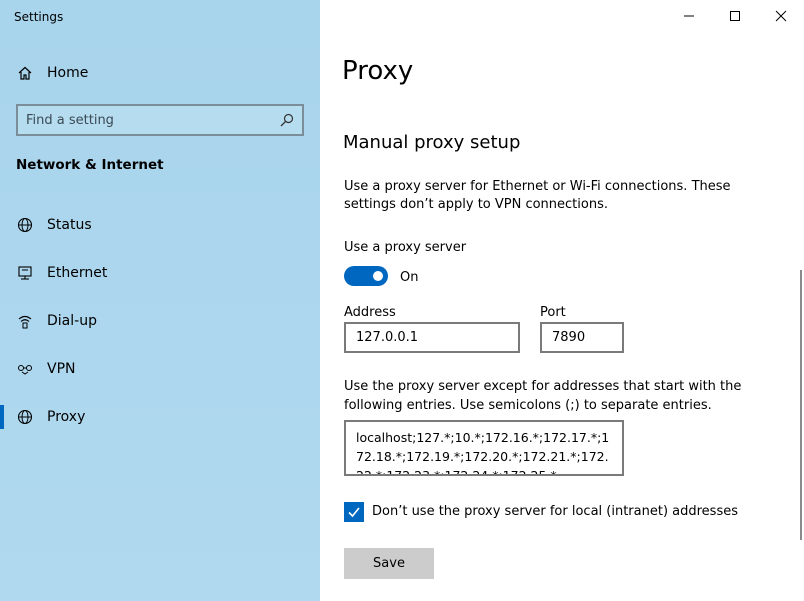 This screenshot has width=804, height=601. What do you see at coordinates (25, 369) in the screenshot?
I see `vpn-icon` at bounding box center [25, 369].